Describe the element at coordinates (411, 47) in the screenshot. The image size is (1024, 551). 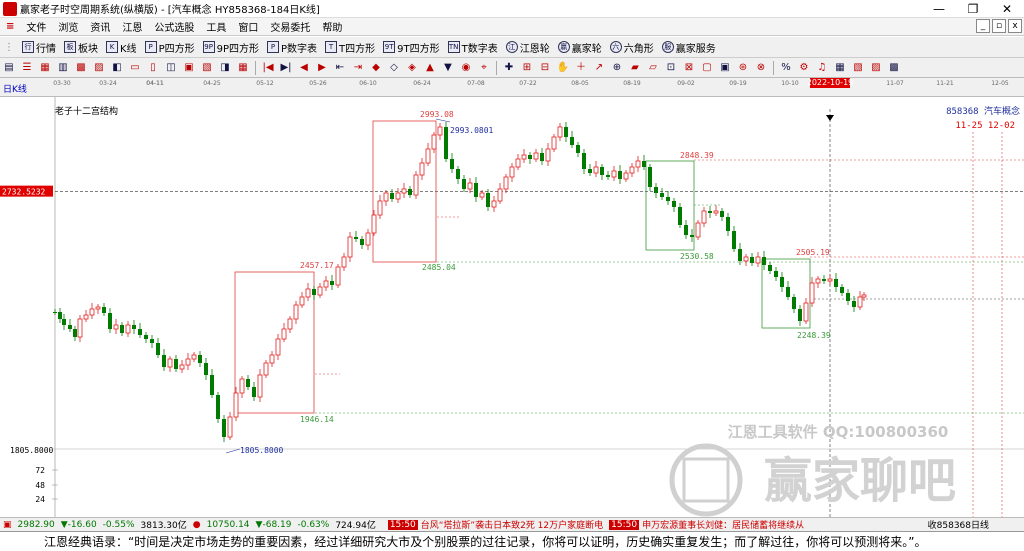
I see `9t-square-button: 9T 9T四方形` at that location.